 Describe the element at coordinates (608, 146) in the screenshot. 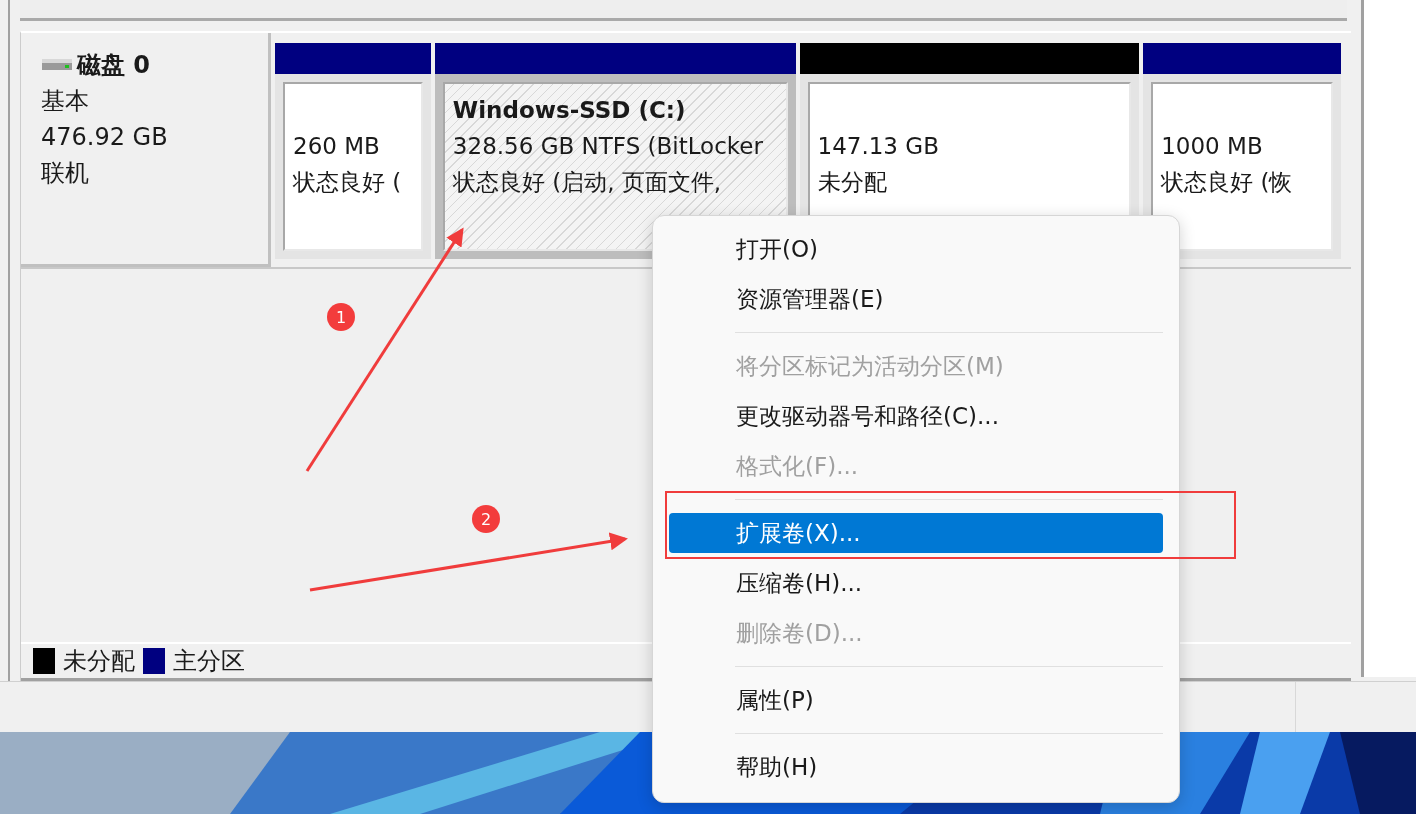

I see `partition-detail: 328.56 GB NTFS (BitLocker` at that location.